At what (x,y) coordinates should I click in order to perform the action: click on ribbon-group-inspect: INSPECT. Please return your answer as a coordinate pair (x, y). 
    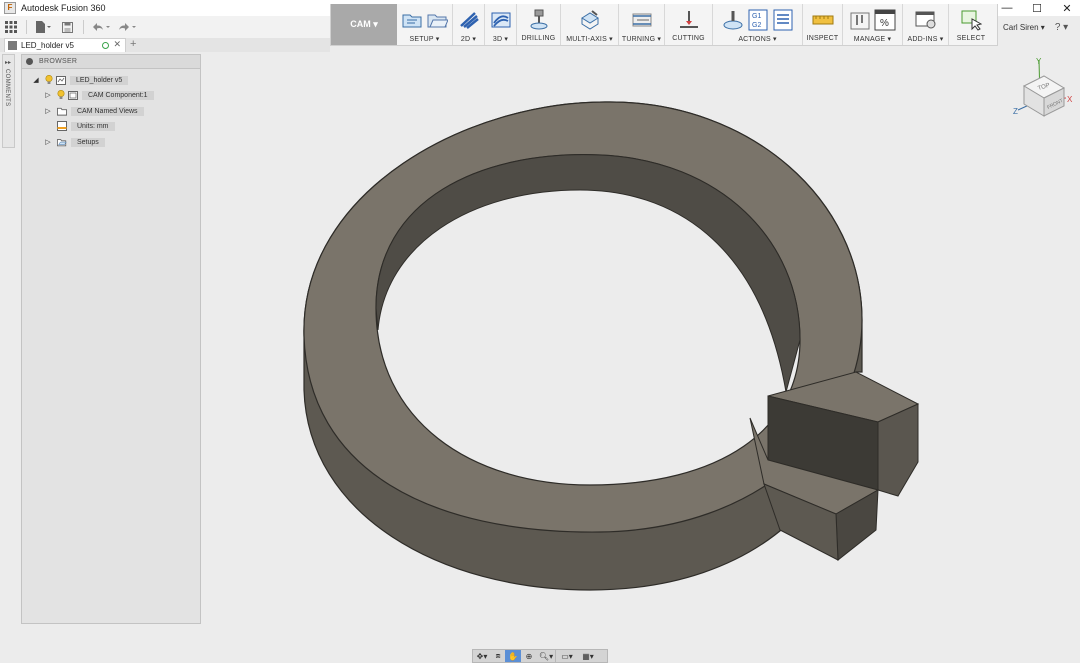
    Looking at the image, I should click on (823, 24).